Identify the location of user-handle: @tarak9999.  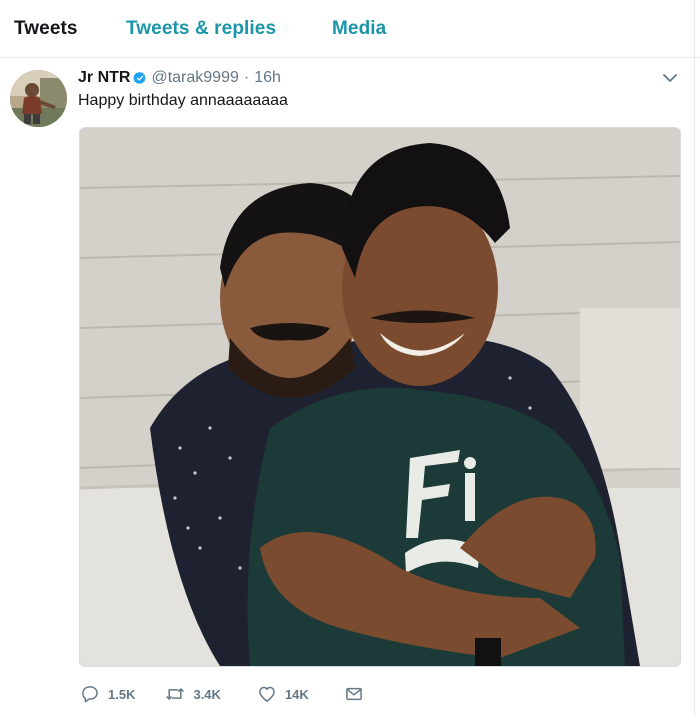
(194, 78).